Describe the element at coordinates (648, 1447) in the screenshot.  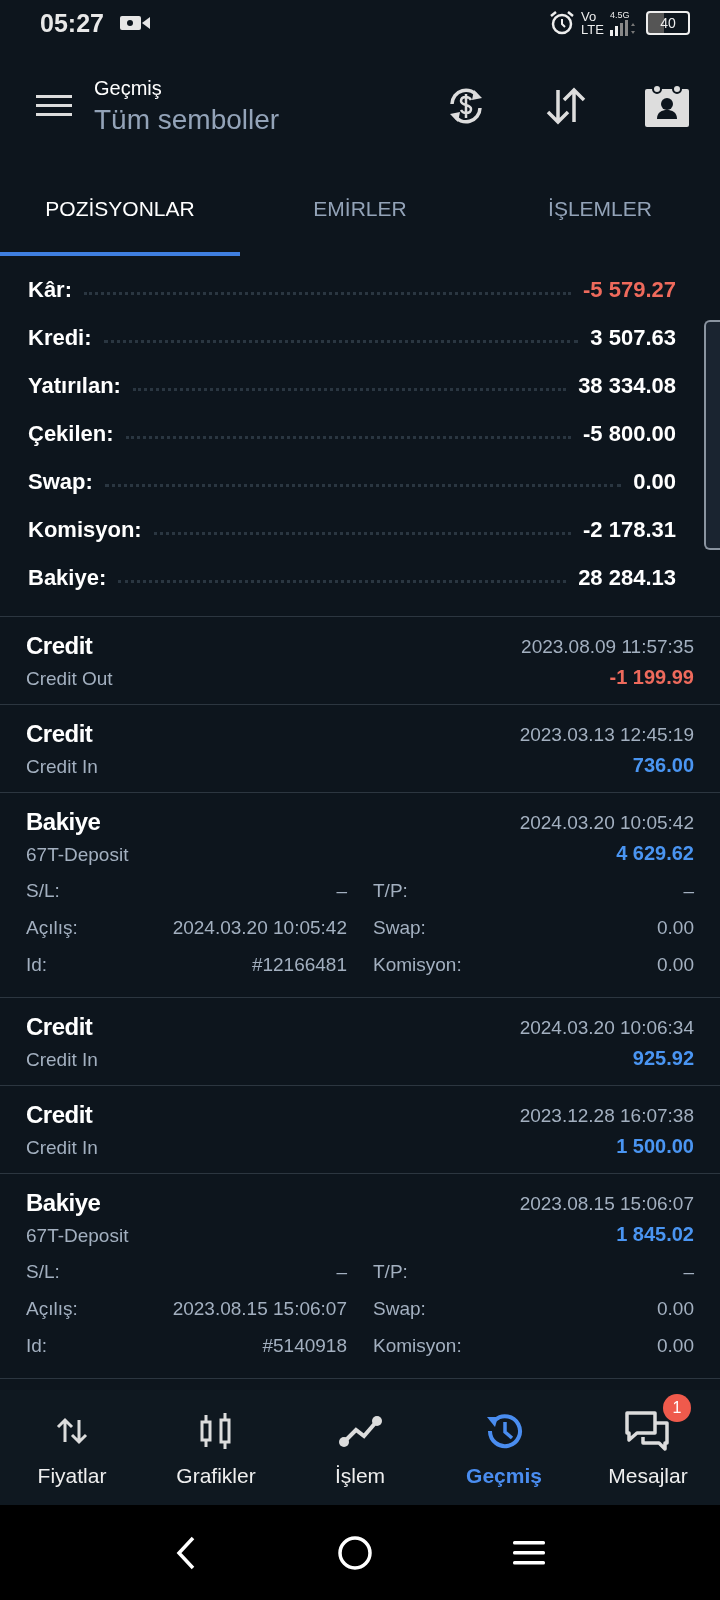
I see `nav-tab: 1 Mesajlar` at that location.